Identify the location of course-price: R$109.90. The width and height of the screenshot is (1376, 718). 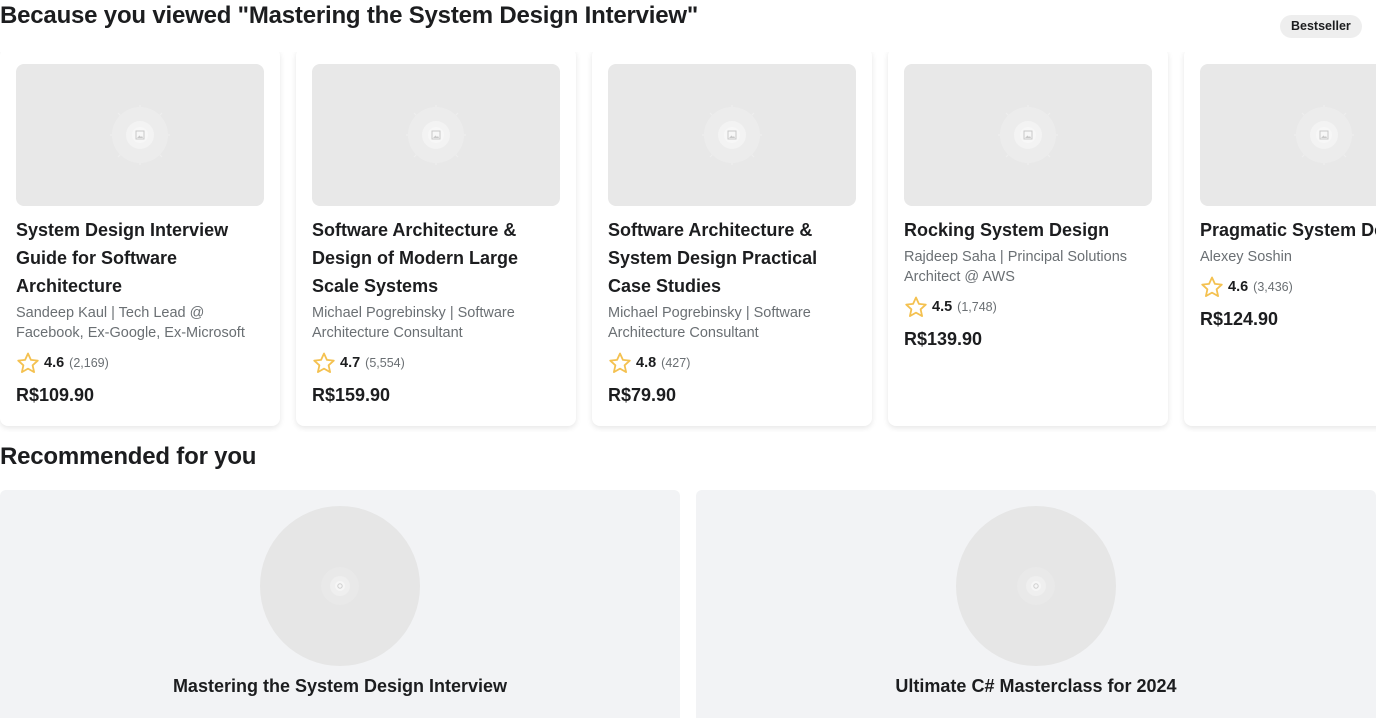
(55, 395).